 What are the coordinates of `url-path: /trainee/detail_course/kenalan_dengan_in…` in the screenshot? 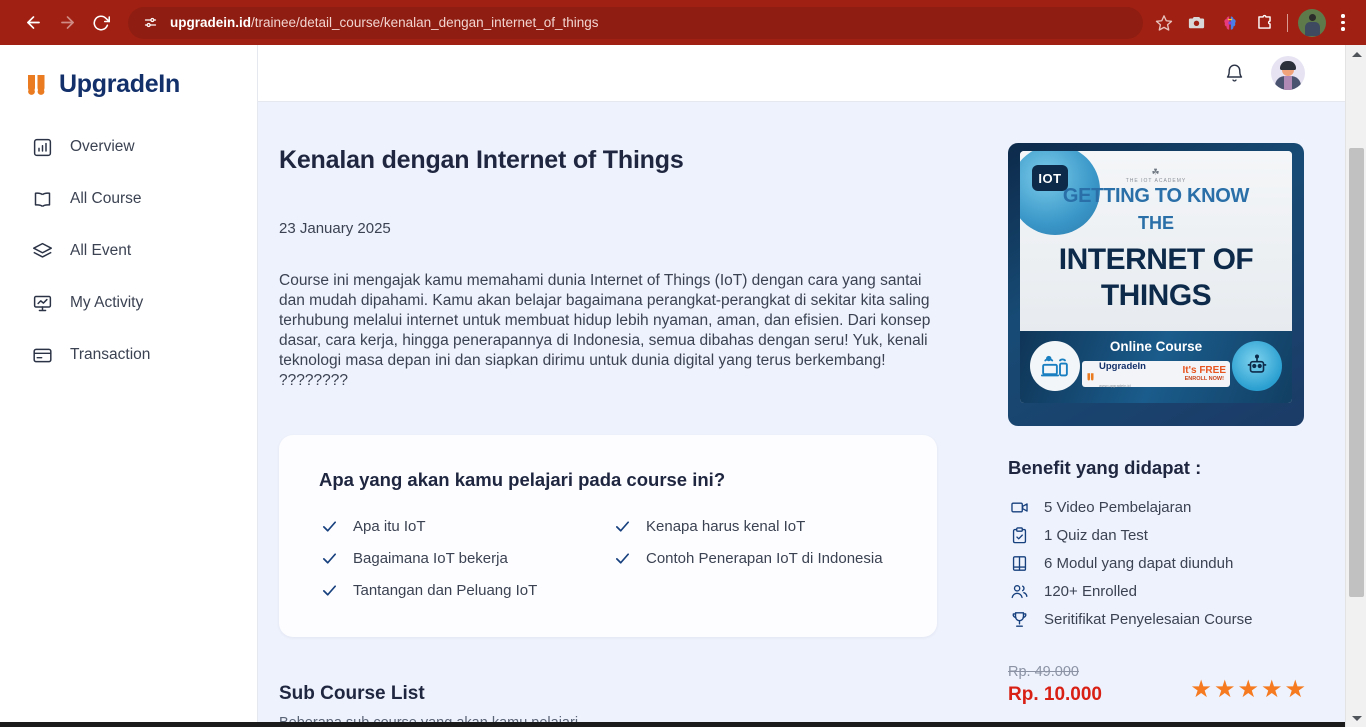 It's located at (425, 22).